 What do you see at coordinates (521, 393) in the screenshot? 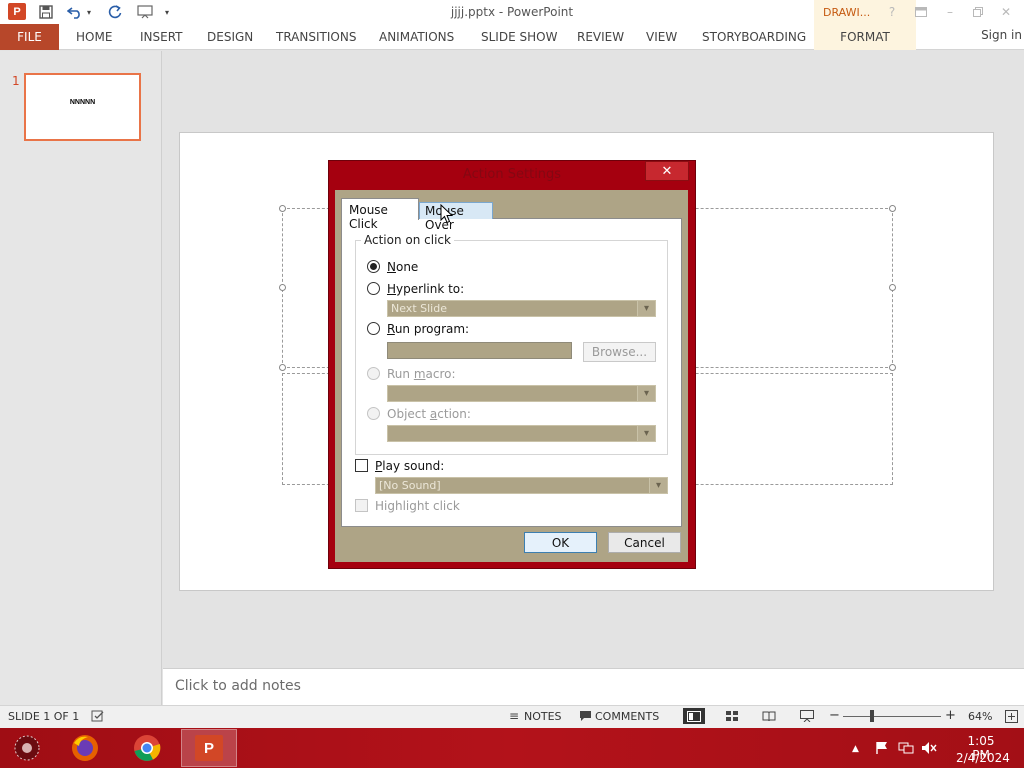
I see `run-macro-dropdown` at bounding box center [521, 393].